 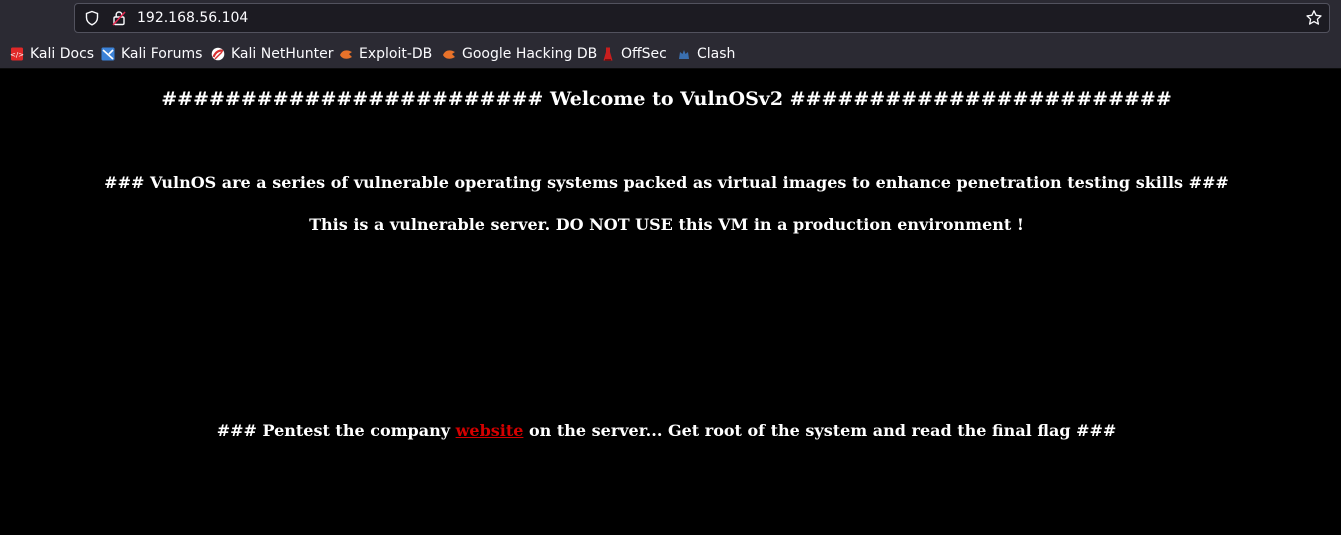 What do you see at coordinates (530, 54) in the screenshot?
I see `bookmark-label: Google Hacking DB` at bounding box center [530, 54].